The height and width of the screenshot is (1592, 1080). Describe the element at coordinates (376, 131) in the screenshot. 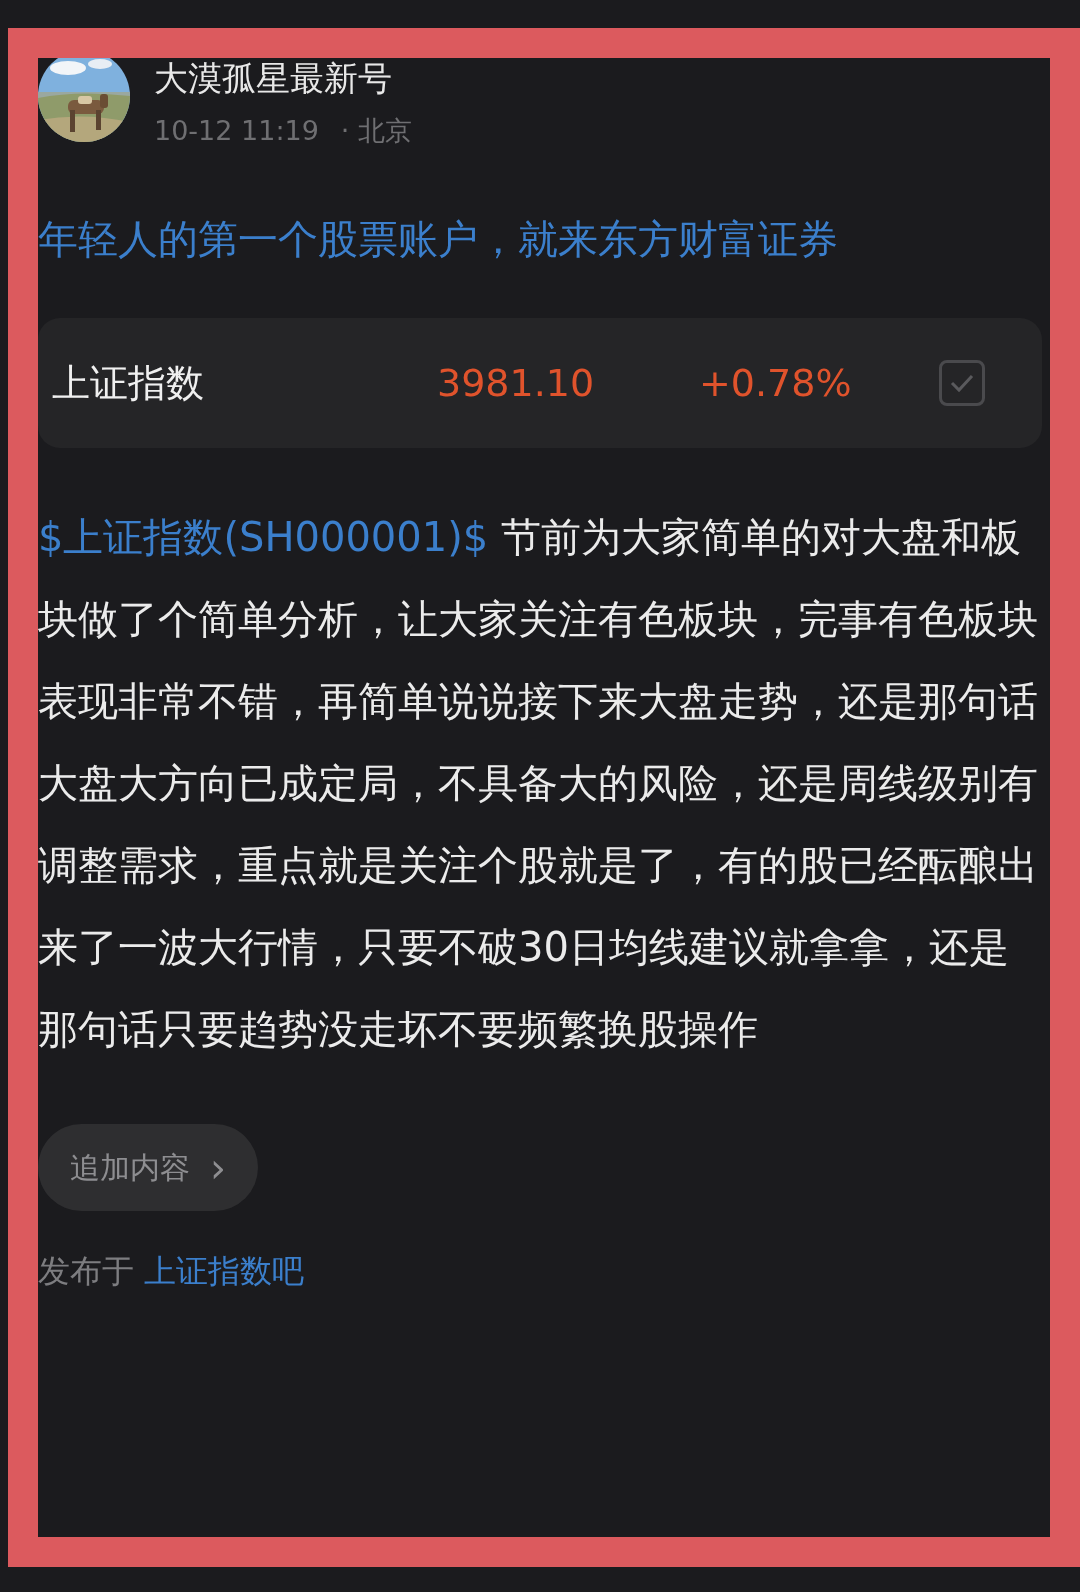

I see `post-location: · 北京` at that location.